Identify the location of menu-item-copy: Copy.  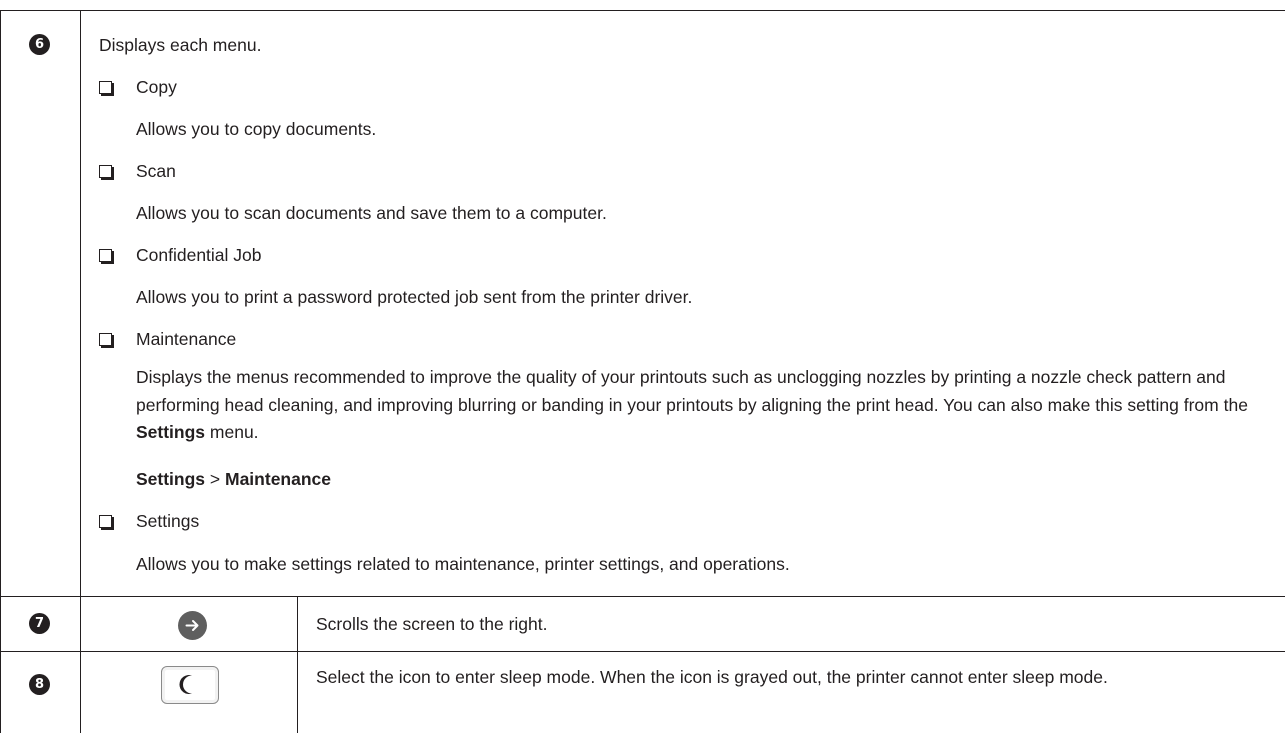
(156, 87).